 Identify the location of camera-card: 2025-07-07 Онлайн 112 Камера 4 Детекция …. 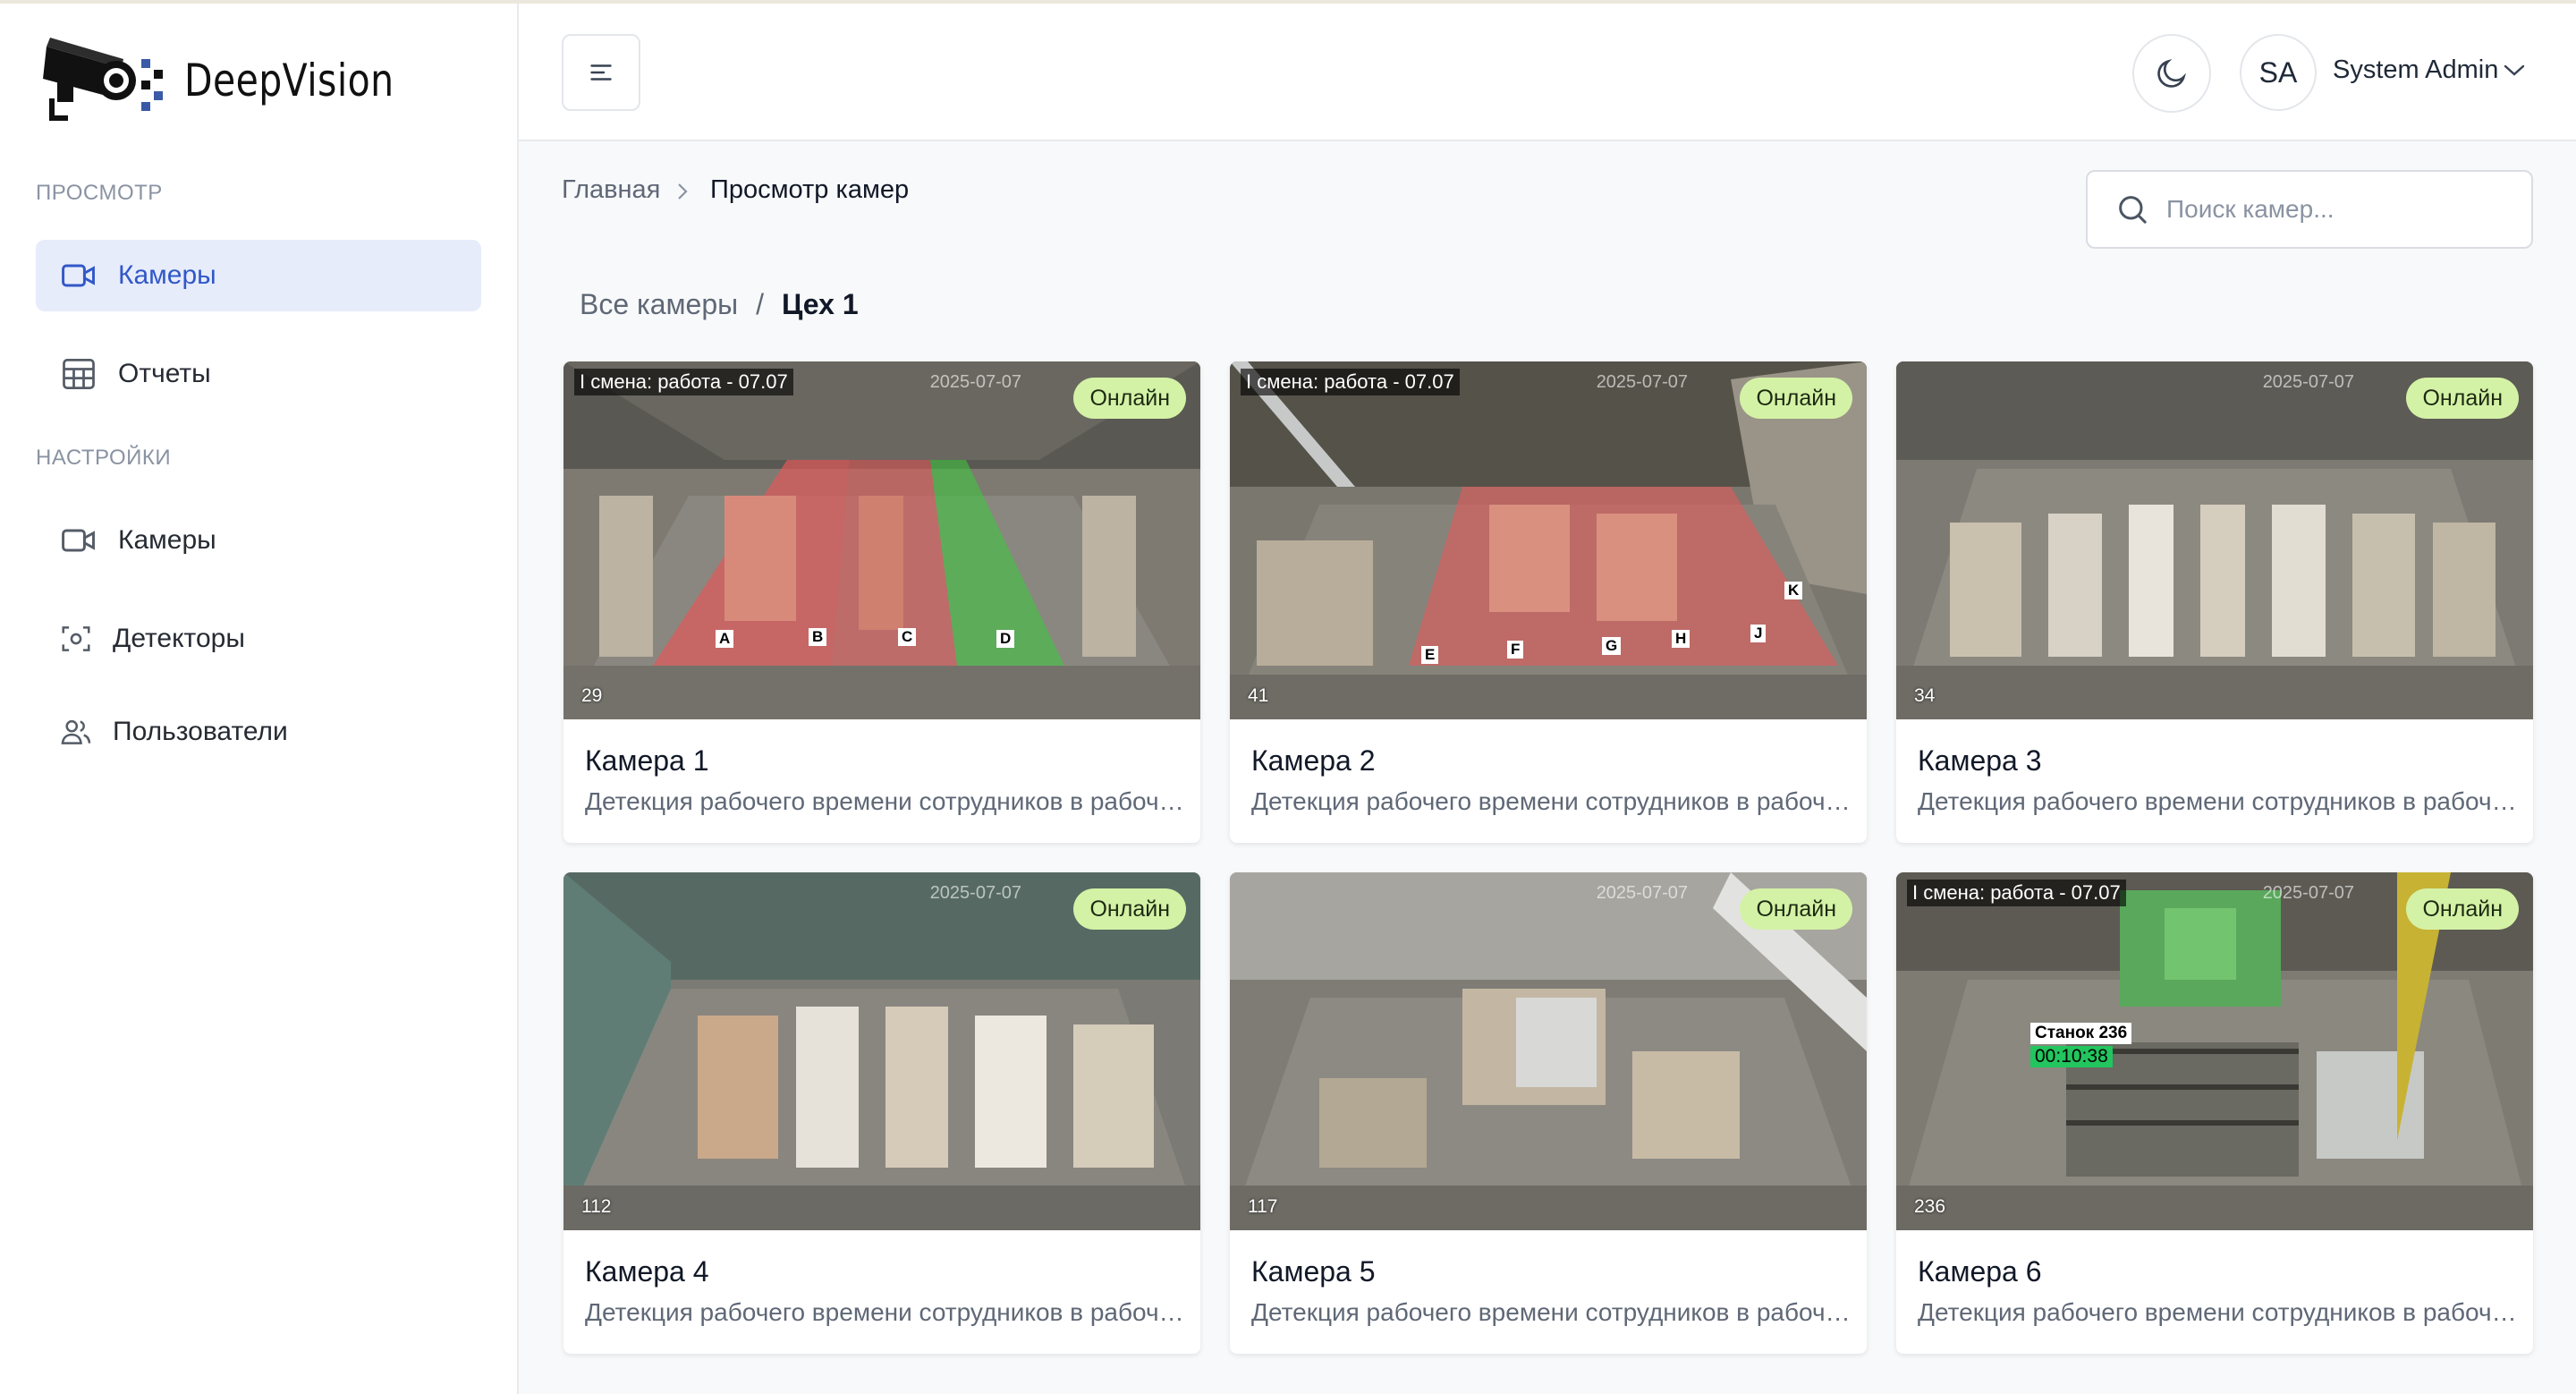
(882, 1113).